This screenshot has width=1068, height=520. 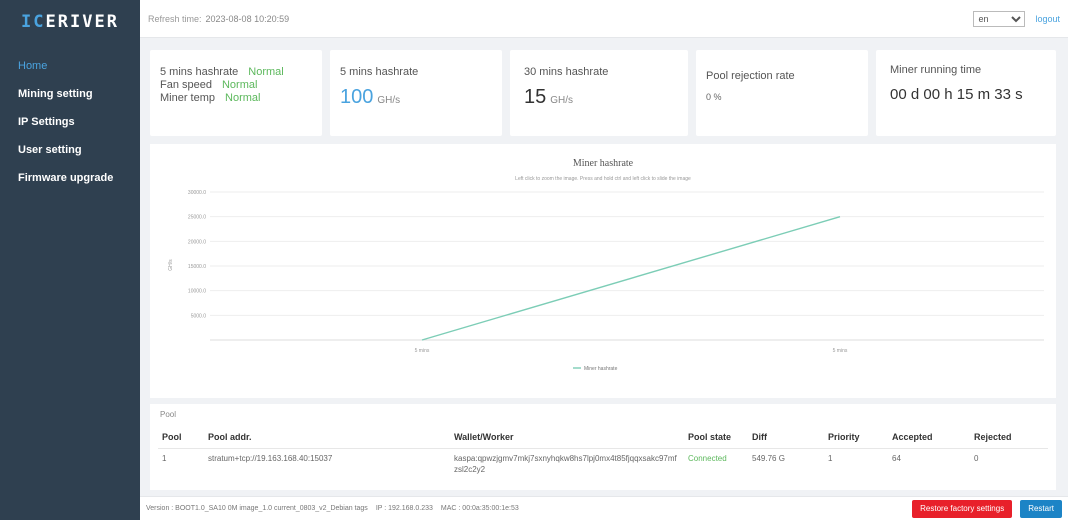 What do you see at coordinates (327, 437) in the screenshot?
I see `col-pool-addr: Pool addr.` at bounding box center [327, 437].